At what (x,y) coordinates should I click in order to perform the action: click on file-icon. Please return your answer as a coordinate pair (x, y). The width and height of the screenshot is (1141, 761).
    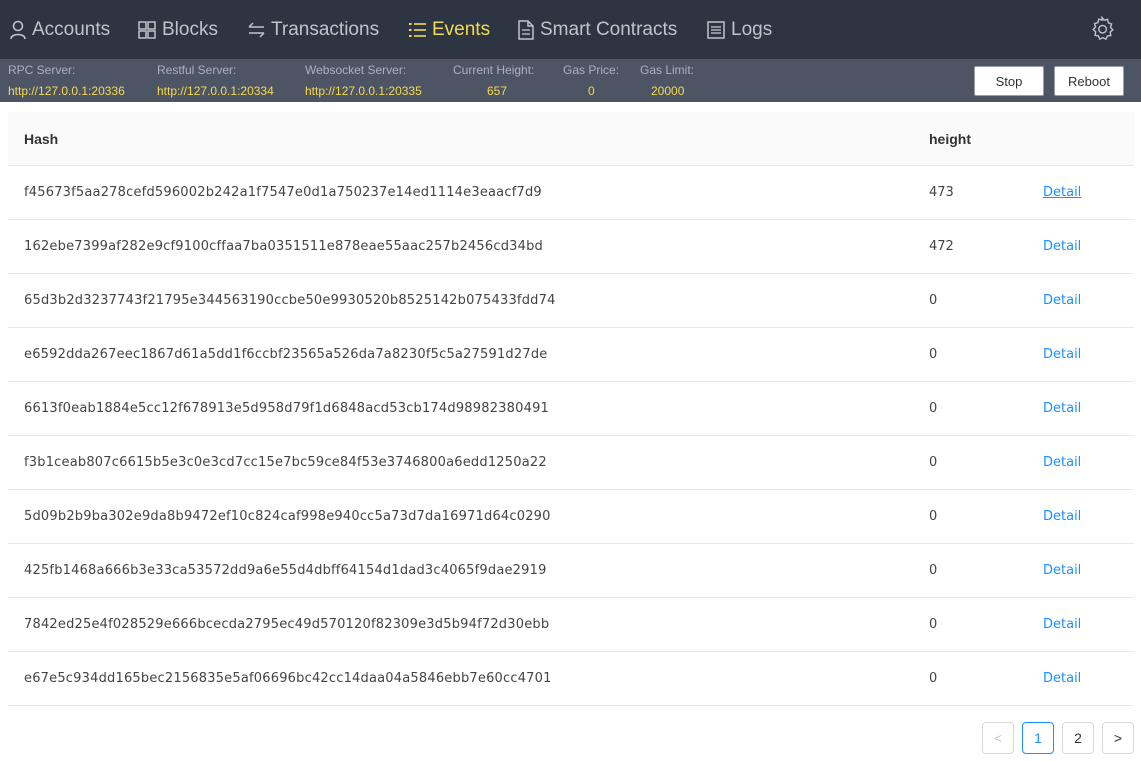
    Looking at the image, I should click on (526, 29).